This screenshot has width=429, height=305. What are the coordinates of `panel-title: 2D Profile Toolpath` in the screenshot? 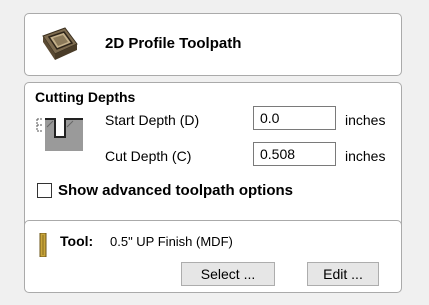 It's located at (173, 43).